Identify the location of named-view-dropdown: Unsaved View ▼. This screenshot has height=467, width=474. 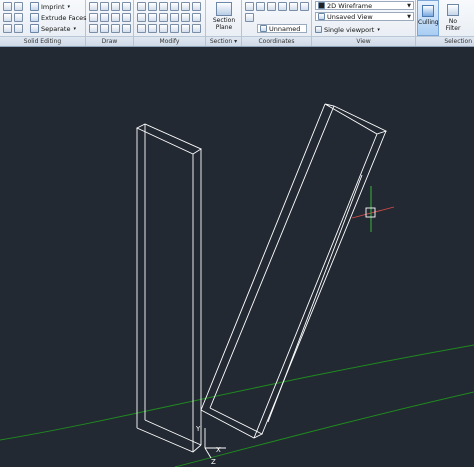
(364, 16).